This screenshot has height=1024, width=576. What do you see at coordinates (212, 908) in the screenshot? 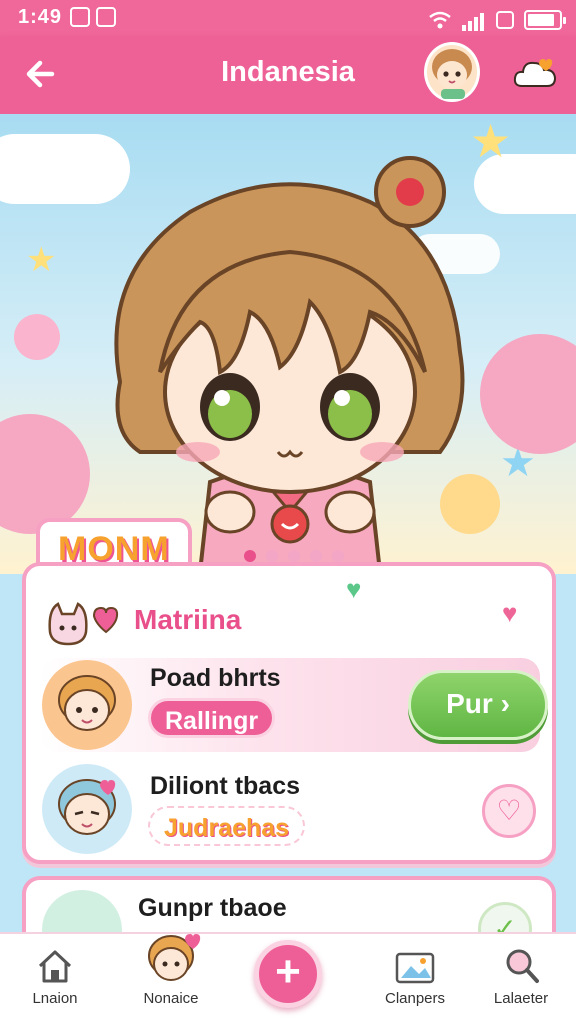
I see `item-title: Gunpr tbaoe` at bounding box center [212, 908].